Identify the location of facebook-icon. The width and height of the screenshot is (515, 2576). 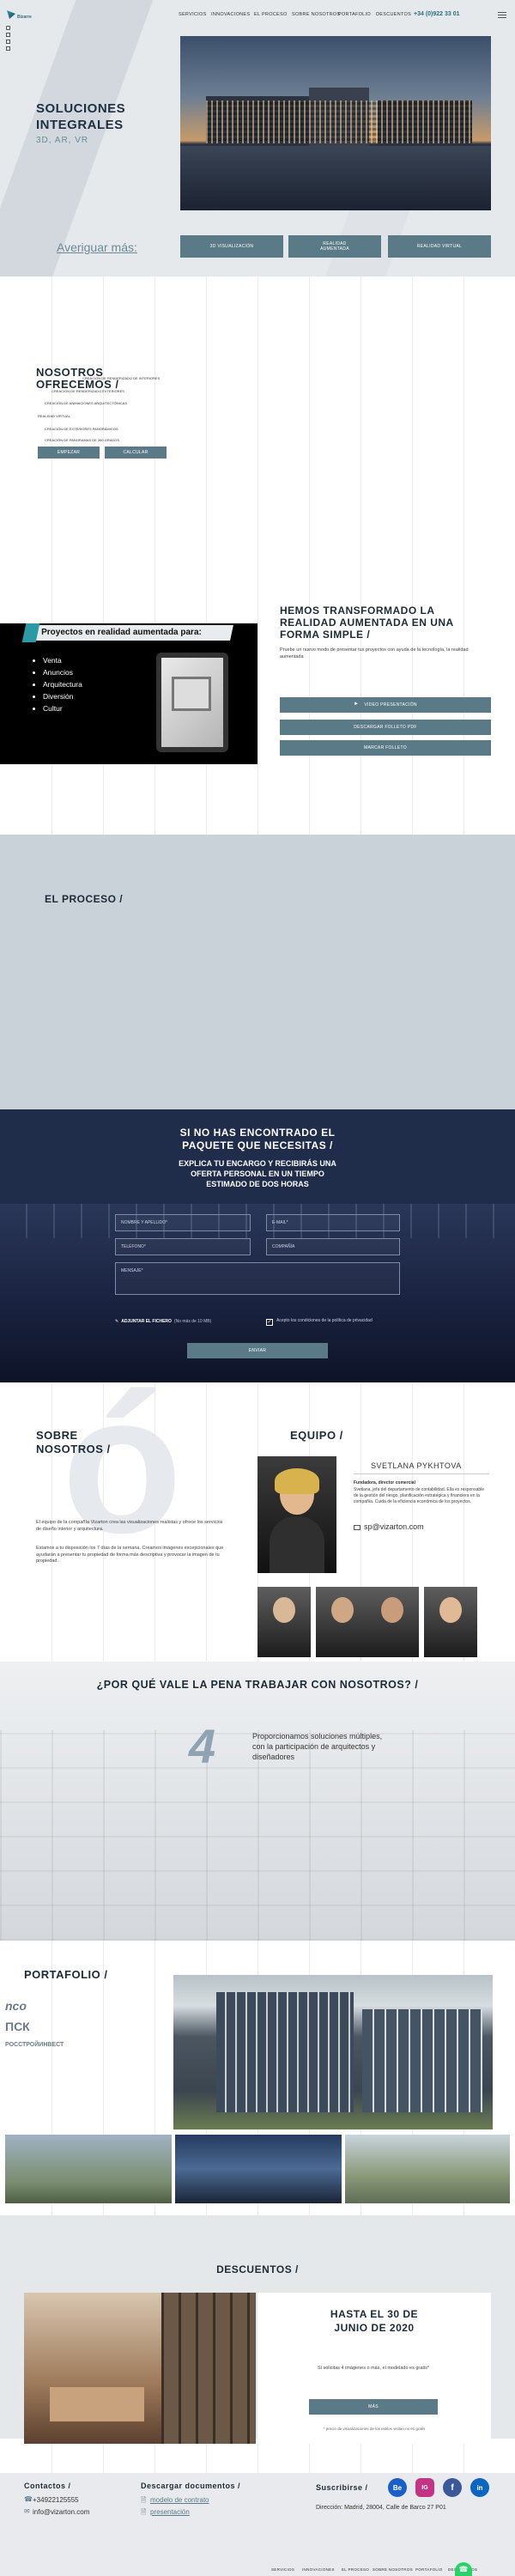
(8, 35).